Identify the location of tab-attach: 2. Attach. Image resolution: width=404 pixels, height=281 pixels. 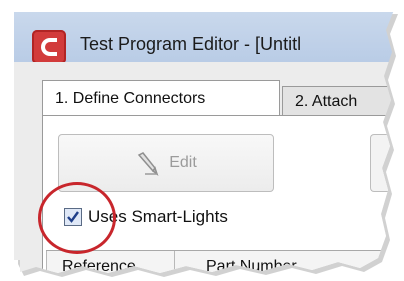
(337, 101).